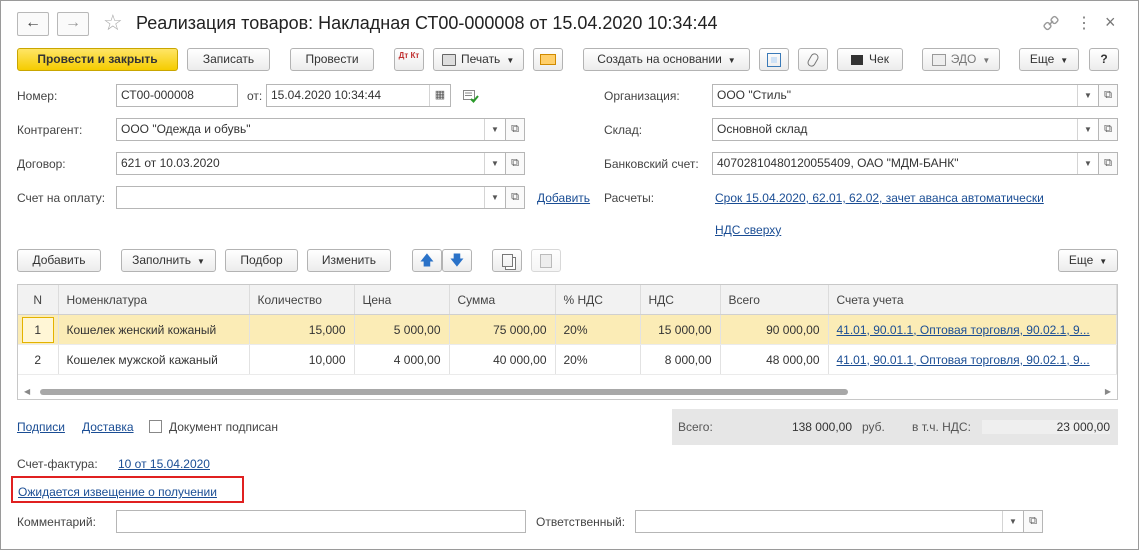 The width and height of the screenshot is (1139, 550). I want to click on open-counterparty-icon: ⧉, so click(515, 129).